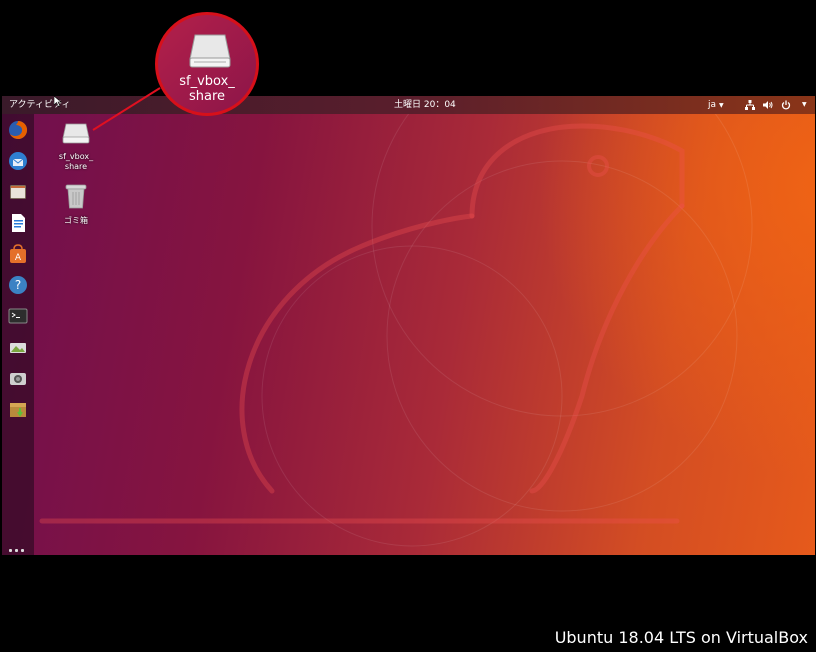 Image resolution: width=816 pixels, height=652 pixels. What do you see at coordinates (76, 220) in the screenshot?
I see `desktop-icon-label: ゴミ箱` at bounding box center [76, 220].